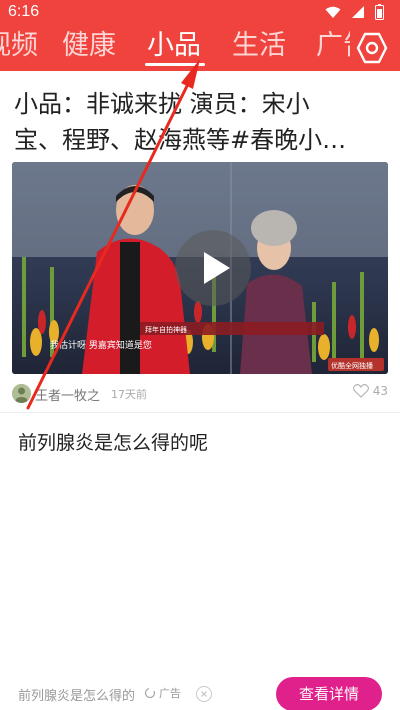 The width and height of the screenshot is (400, 710). I want to click on ad-tag: 广告, so click(162, 693).